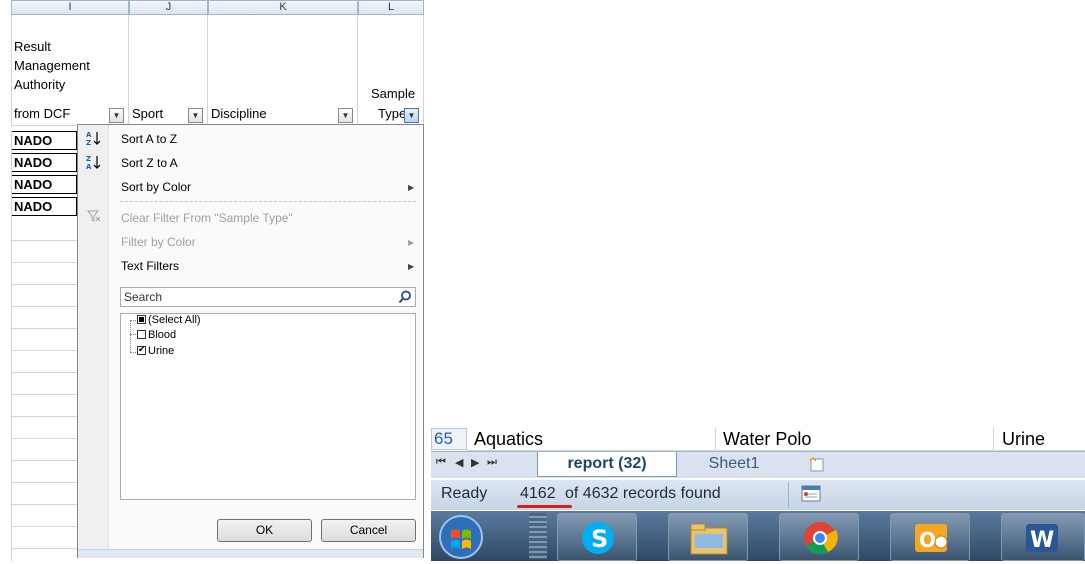  Describe the element at coordinates (767, 439) in the screenshot. I see `row-cell-discipline: Water Polo` at that location.